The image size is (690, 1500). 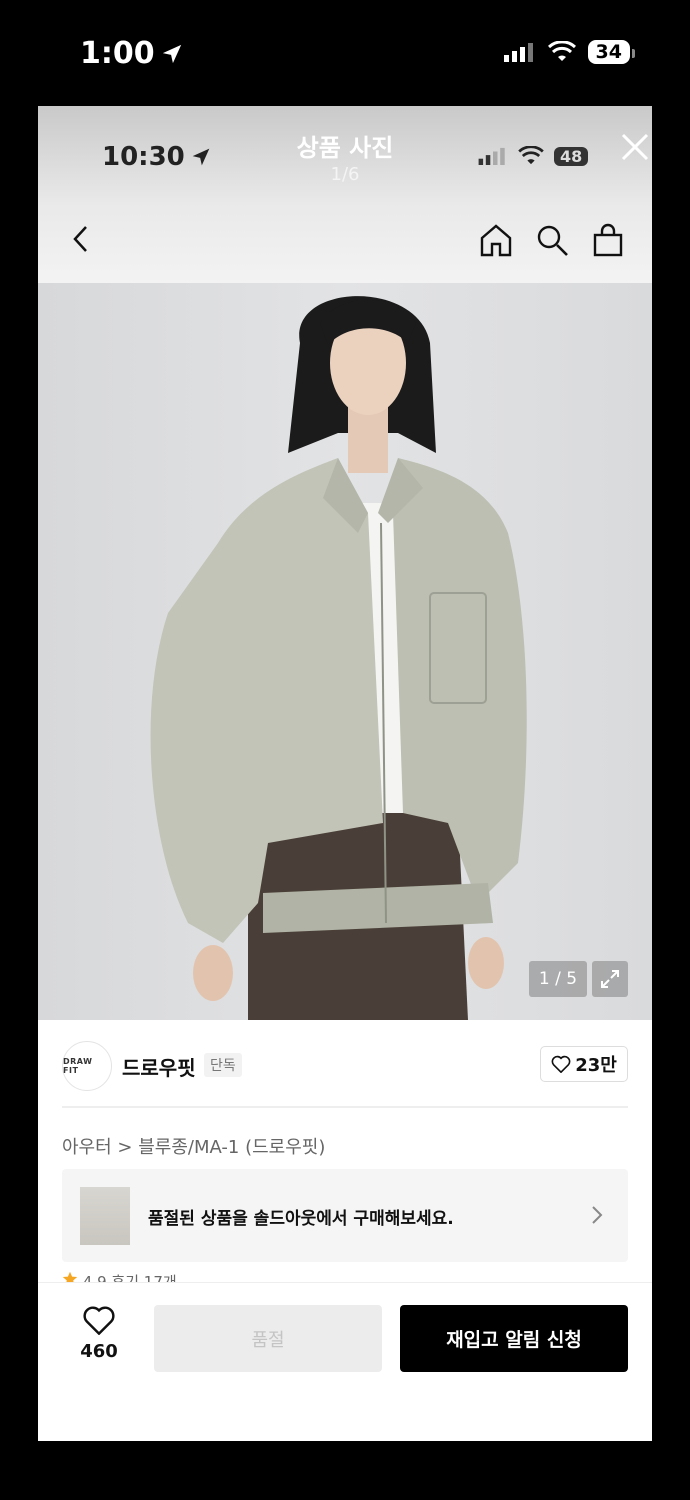 I want to click on restock-notify-button: 재입고 알림 신청, so click(x=514, y=1338).